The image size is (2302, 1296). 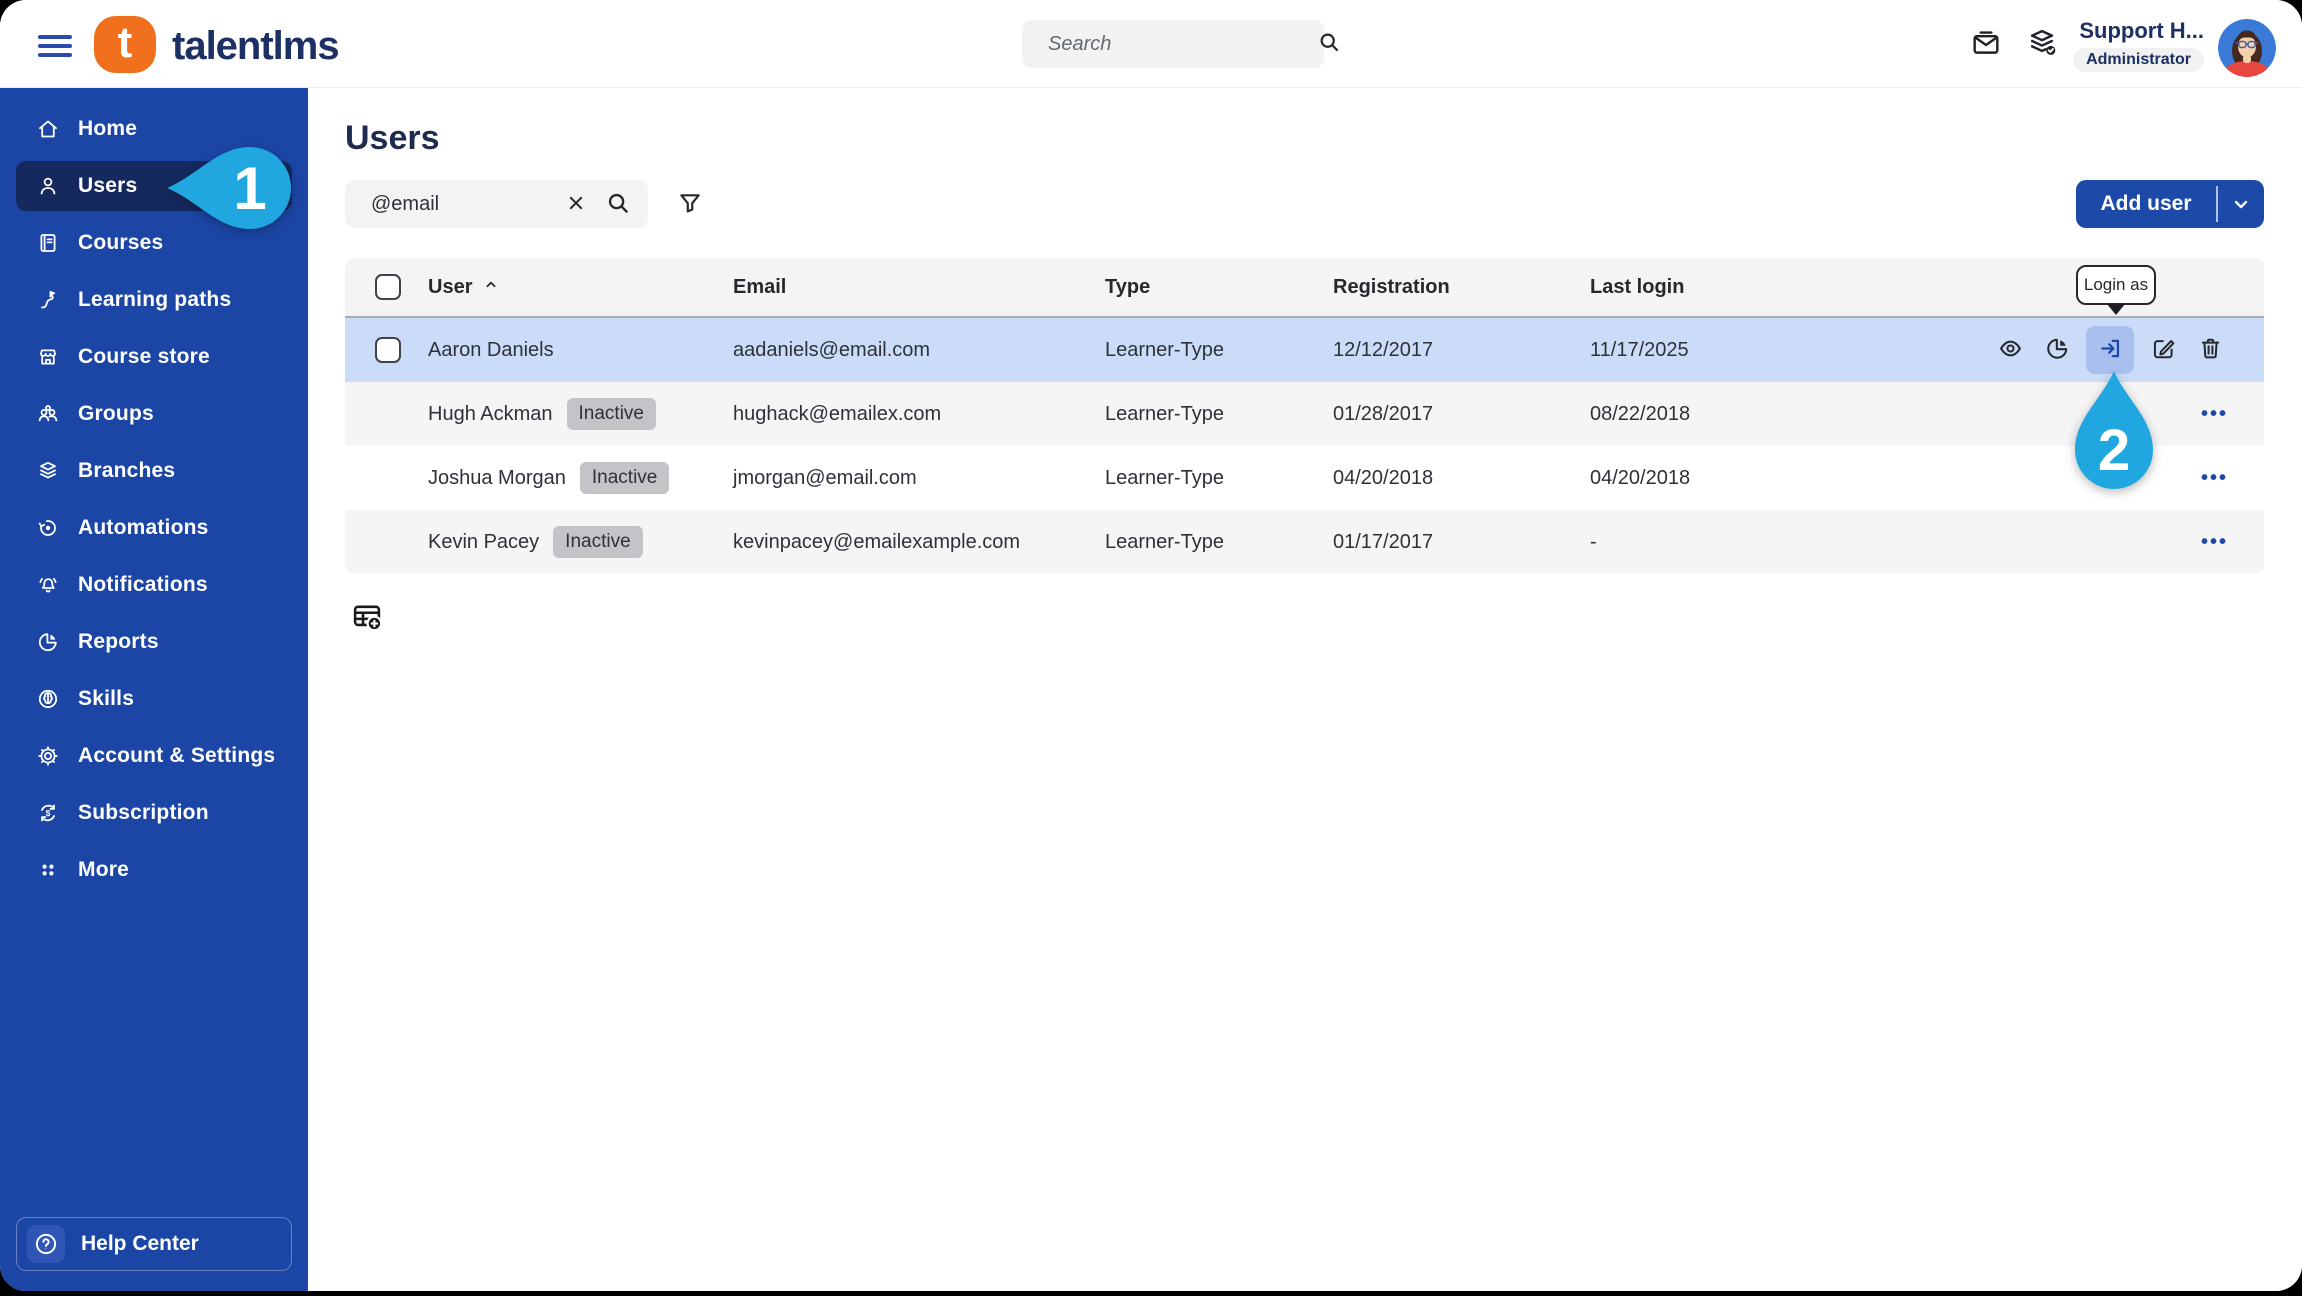 What do you see at coordinates (154, 585) in the screenshot?
I see `sidebar-item-notifications: Notifications` at bounding box center [154, 585].